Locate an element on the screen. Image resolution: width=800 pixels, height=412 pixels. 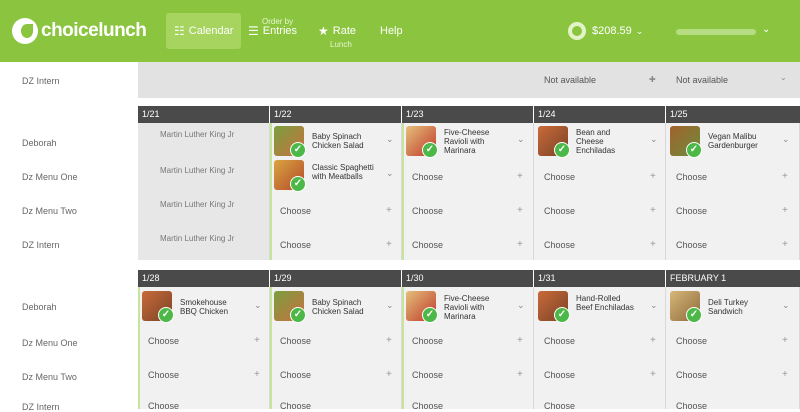
meal-name: Deli Turkey Sandwich is located at coordinates (739, 307).